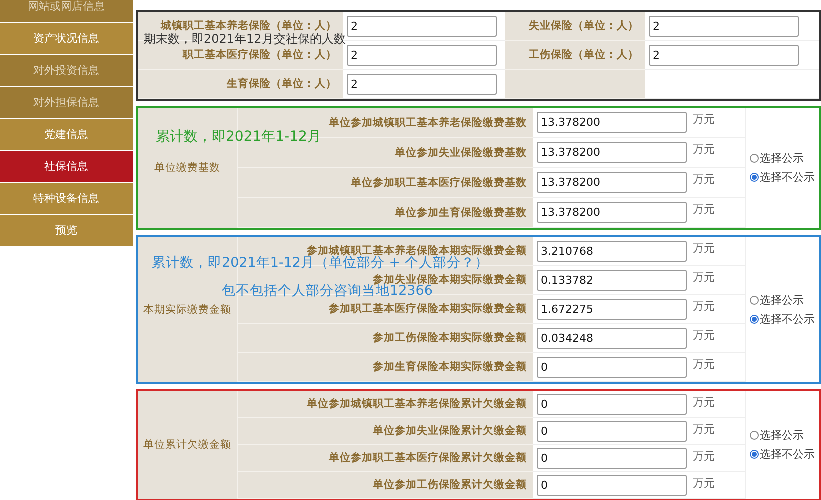 The width and height of the screenshot is (821, 500). I want to click on field-label: 单位参加职工基本医疗保险累计欠缴金额, so click(428, 458).